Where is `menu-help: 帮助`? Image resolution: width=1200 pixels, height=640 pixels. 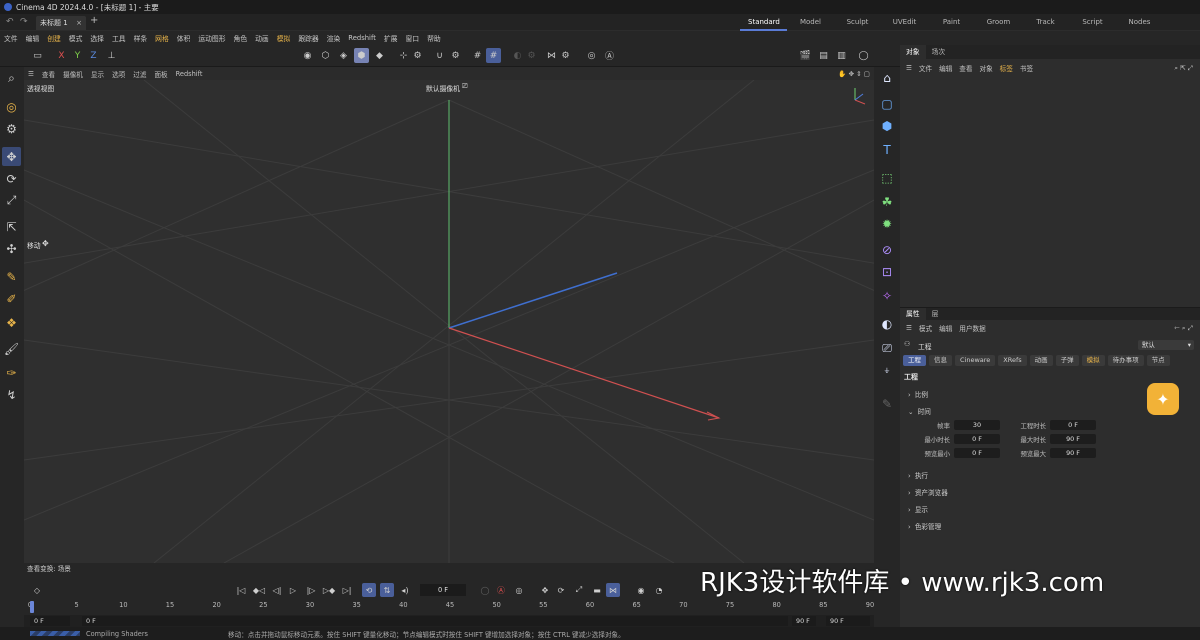
menu-help: 帮助 is located at coordinates (434, 38).